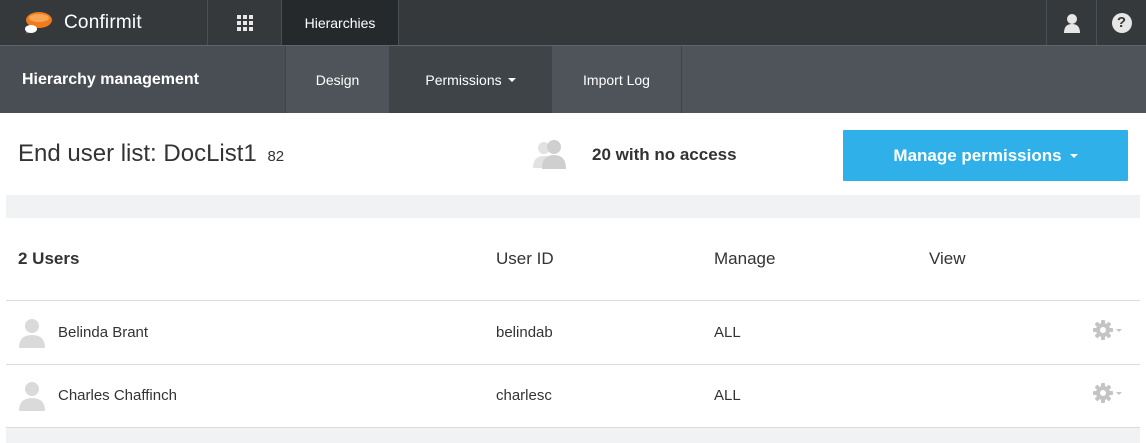 The height and width of the screenshot is (443, 1146). I want to click on tab-hierarchies: Hierarchies, so click(340, 22).